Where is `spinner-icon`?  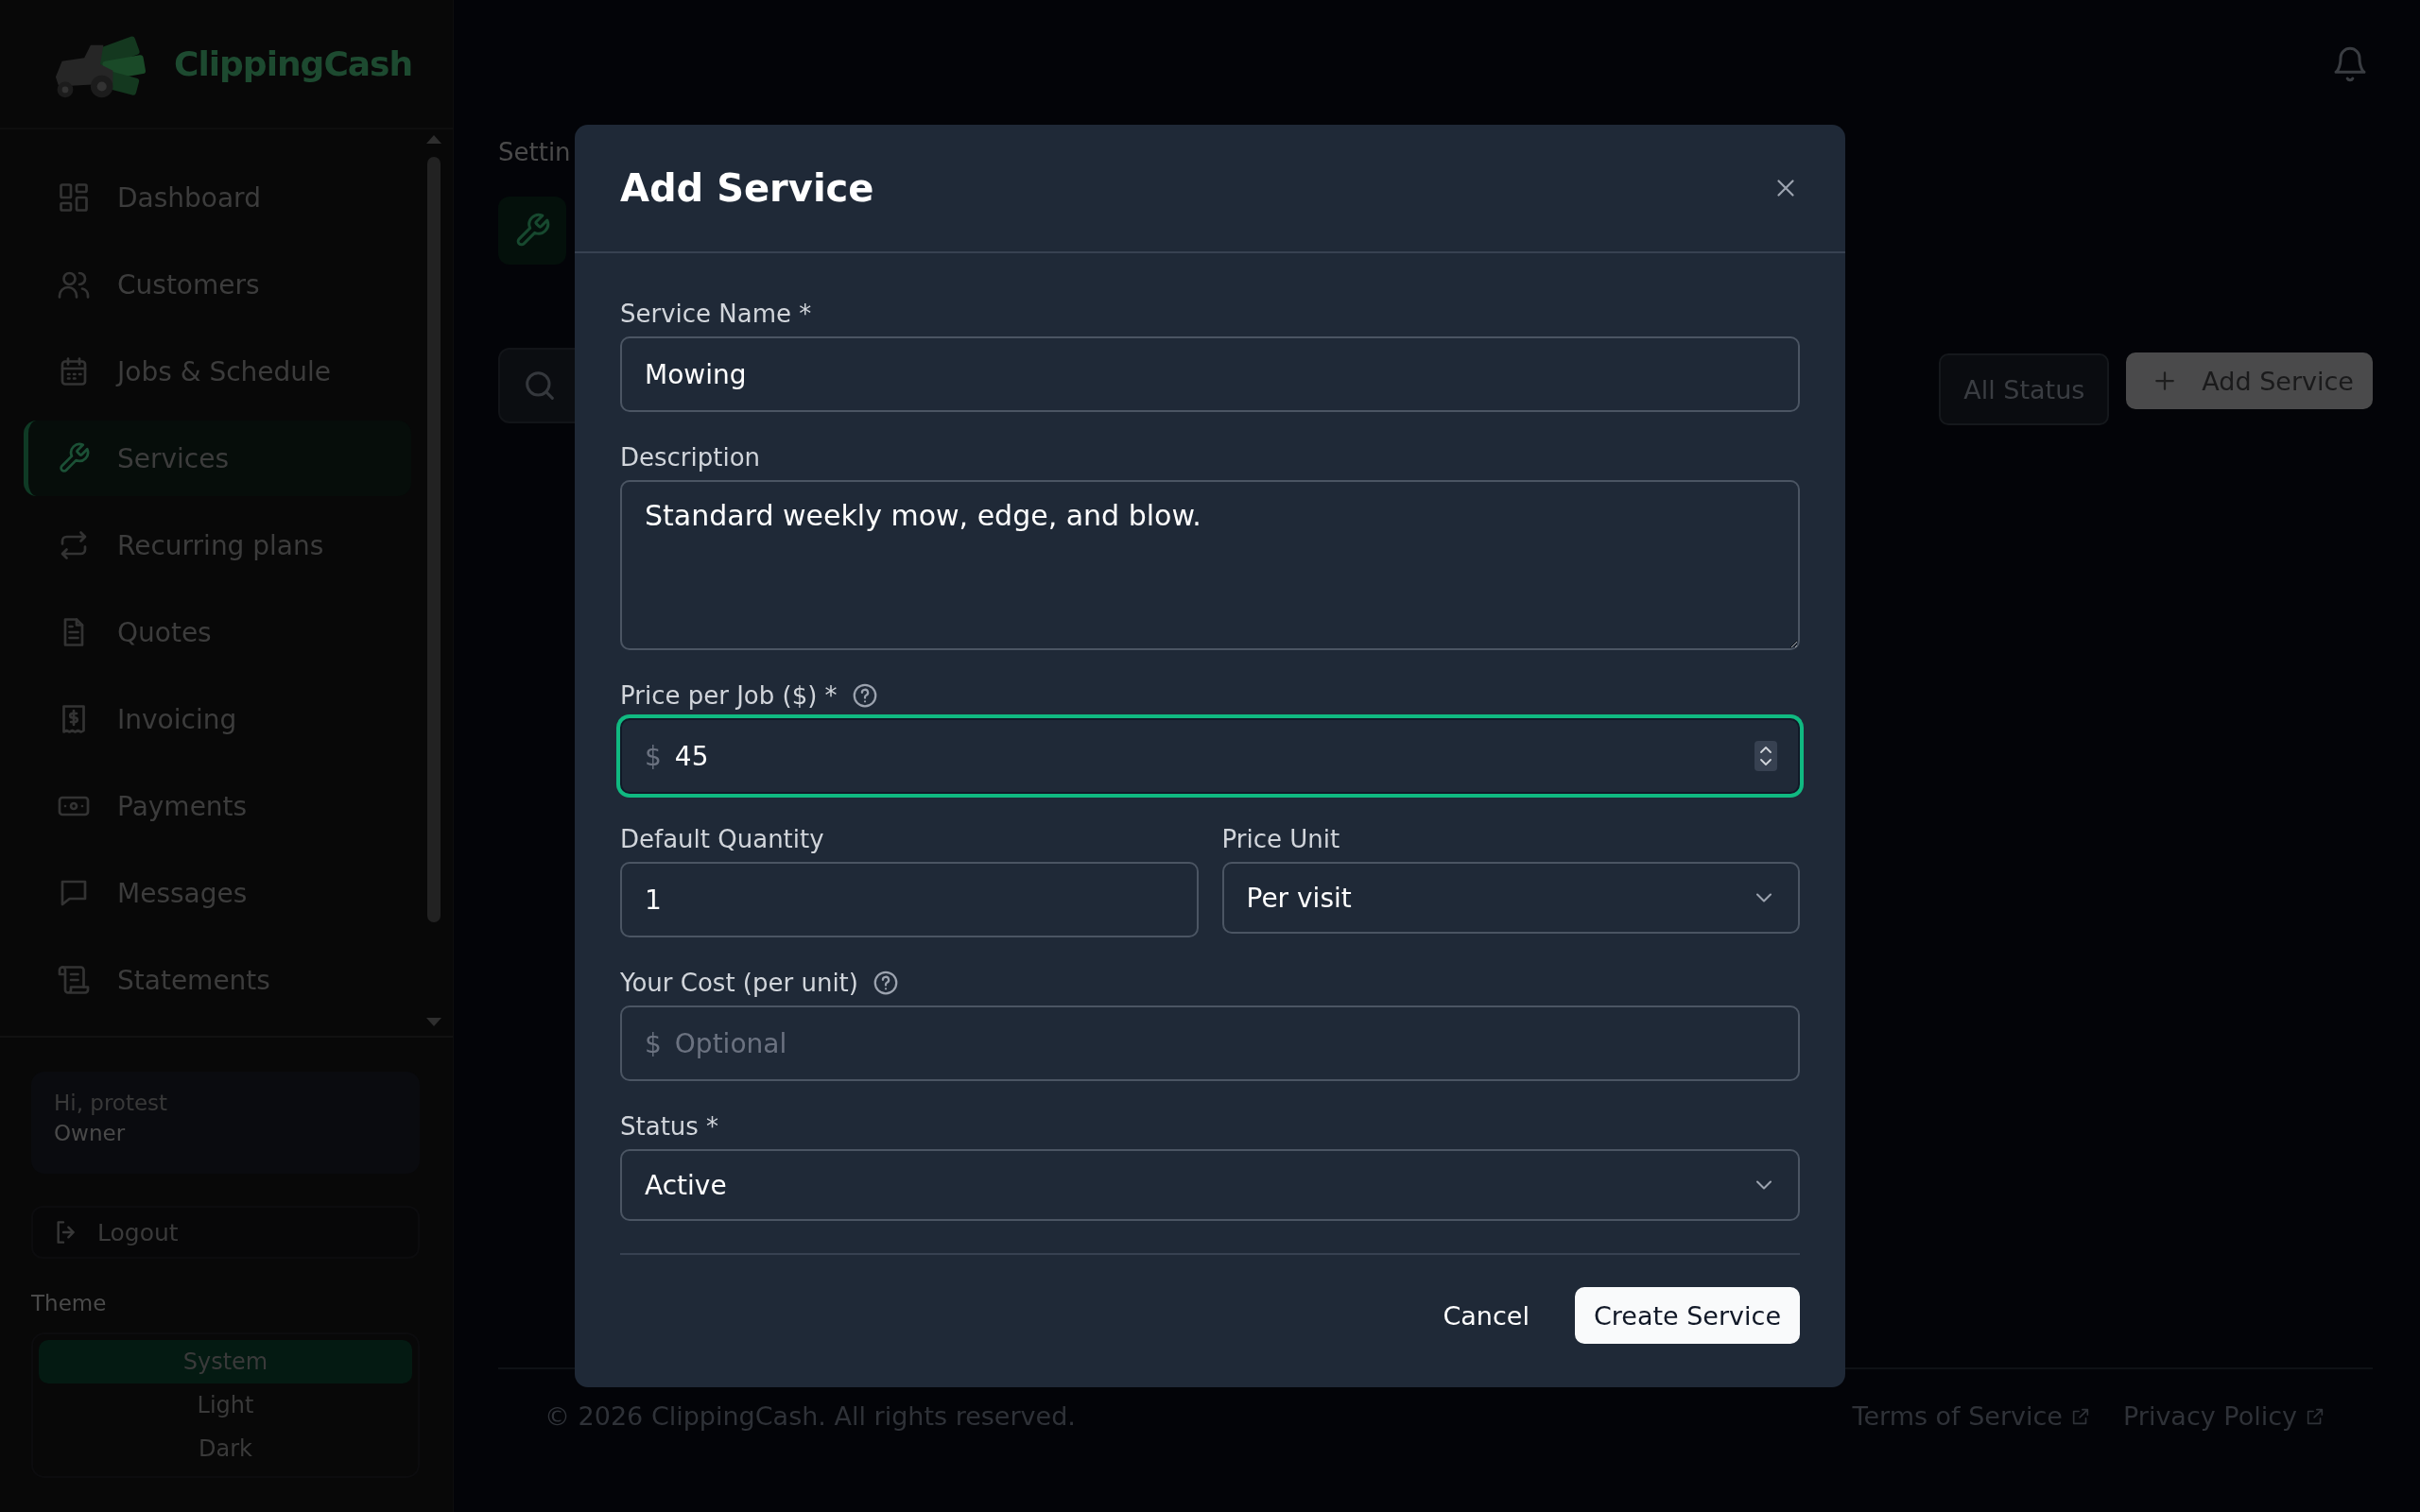 spinner-icon is located at coordinates (1765, 756).